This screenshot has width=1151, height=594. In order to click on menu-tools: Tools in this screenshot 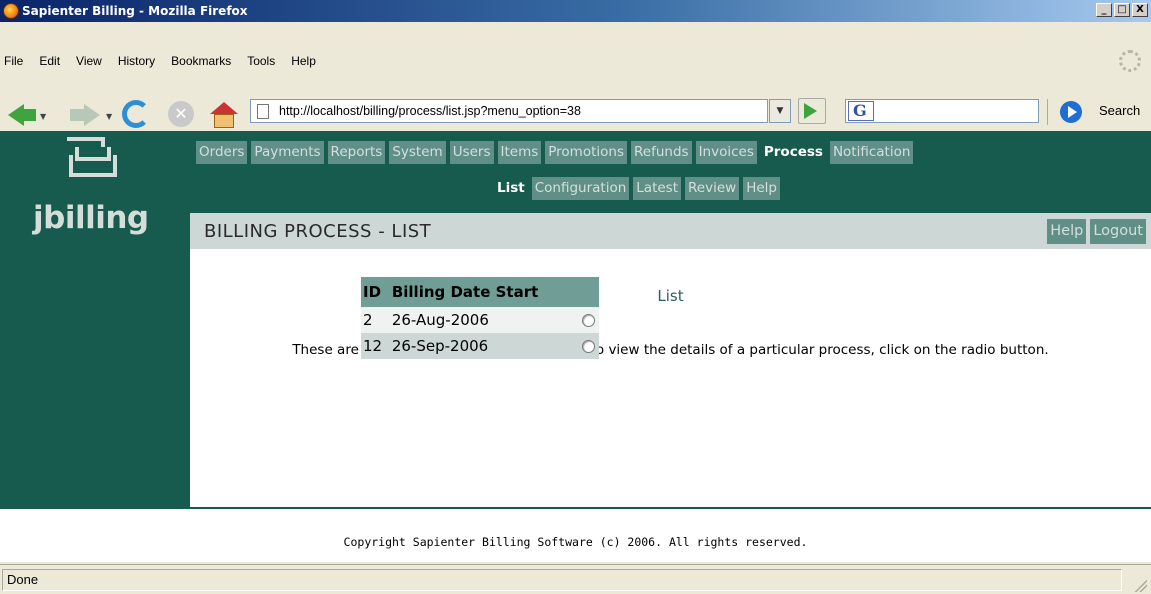, I will do `click(261, 61)`.